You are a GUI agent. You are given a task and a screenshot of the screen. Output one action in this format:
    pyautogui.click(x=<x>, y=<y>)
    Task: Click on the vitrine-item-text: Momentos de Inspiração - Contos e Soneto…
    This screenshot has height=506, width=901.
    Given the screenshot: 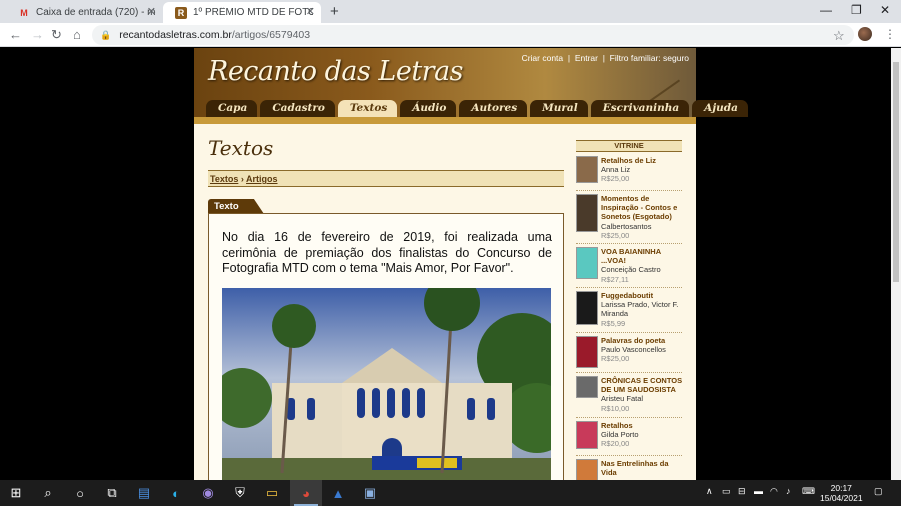 What is the action you would take?
    pyautogui.click(x=642, y=217)
    